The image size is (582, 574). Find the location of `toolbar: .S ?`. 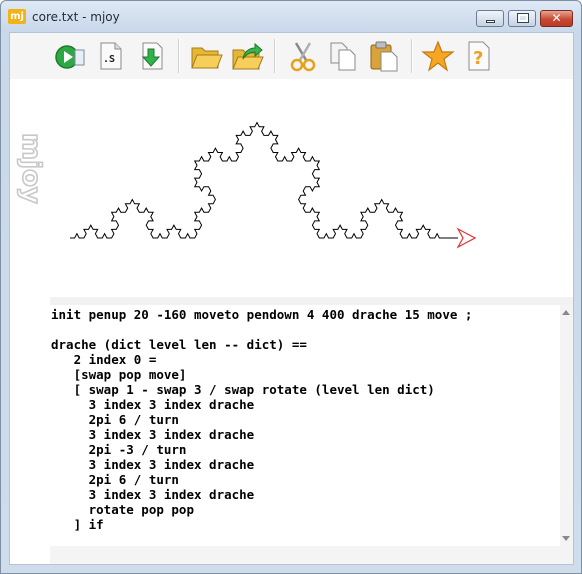

toolbar: .S ? is located at coordinates (291, 56).